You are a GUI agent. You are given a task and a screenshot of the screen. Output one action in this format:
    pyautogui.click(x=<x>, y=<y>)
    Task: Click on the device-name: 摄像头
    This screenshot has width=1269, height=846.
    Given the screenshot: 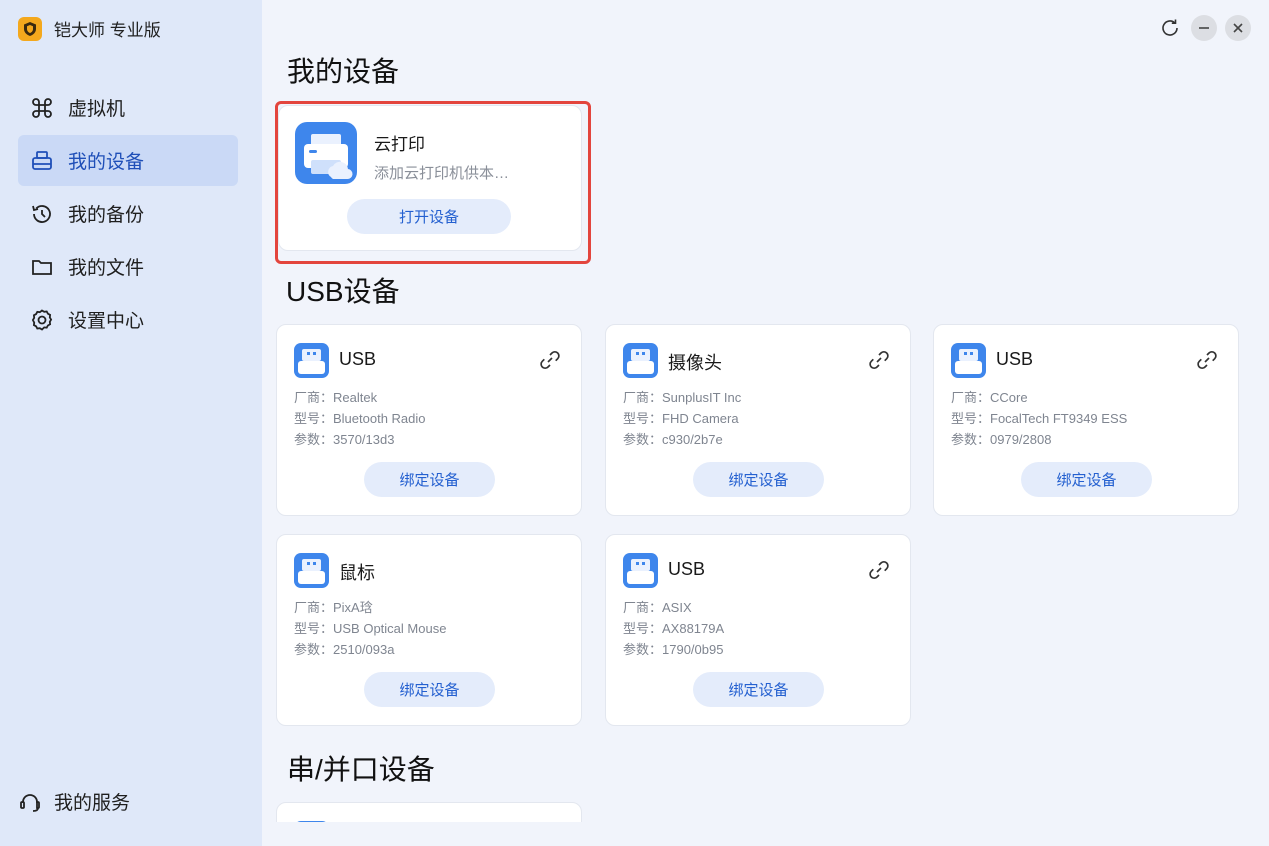 What is the action you would take?
    pyautogui.click(x=695, y=363)
    